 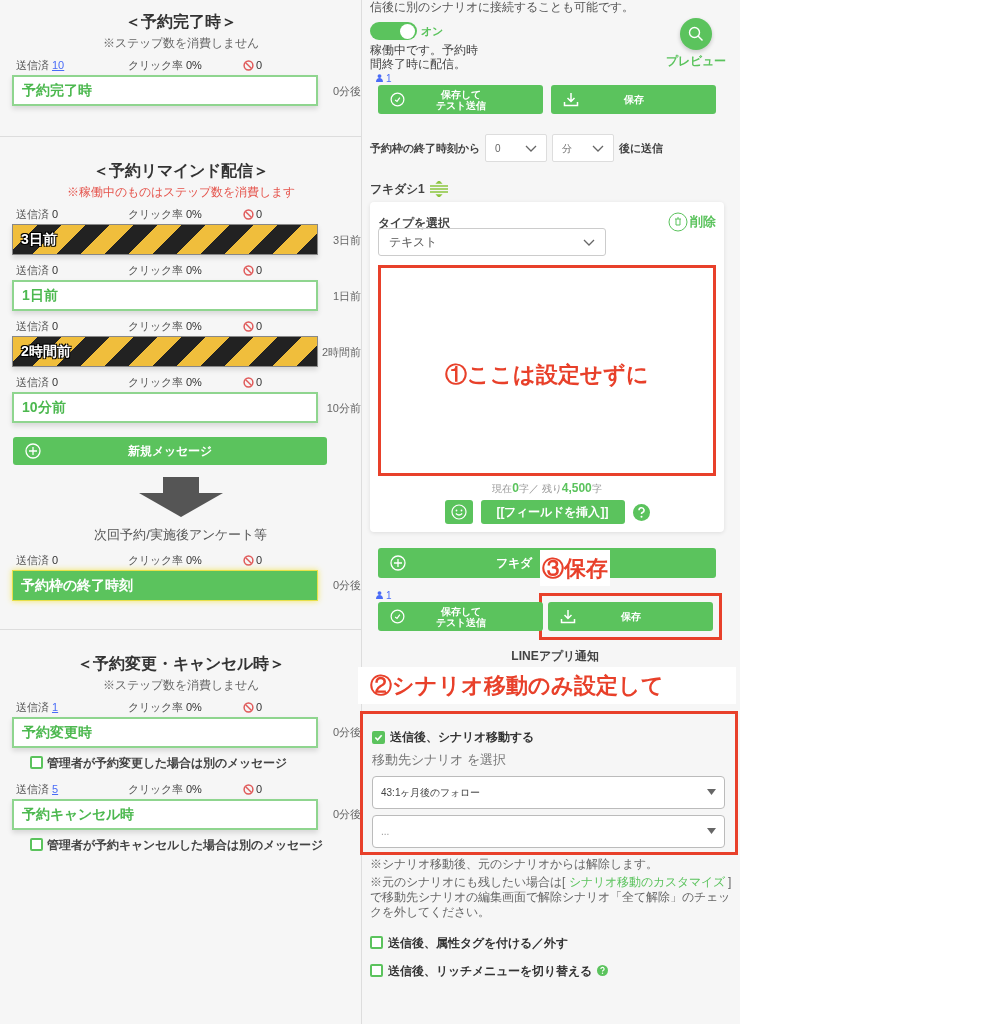 I want to click on chevron-down-icon, so click(x=598, y=148).